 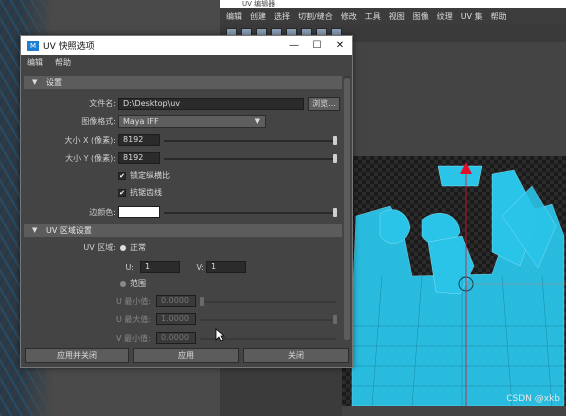 I want to click on edge-color-swatch, so click(x=139, y=212).